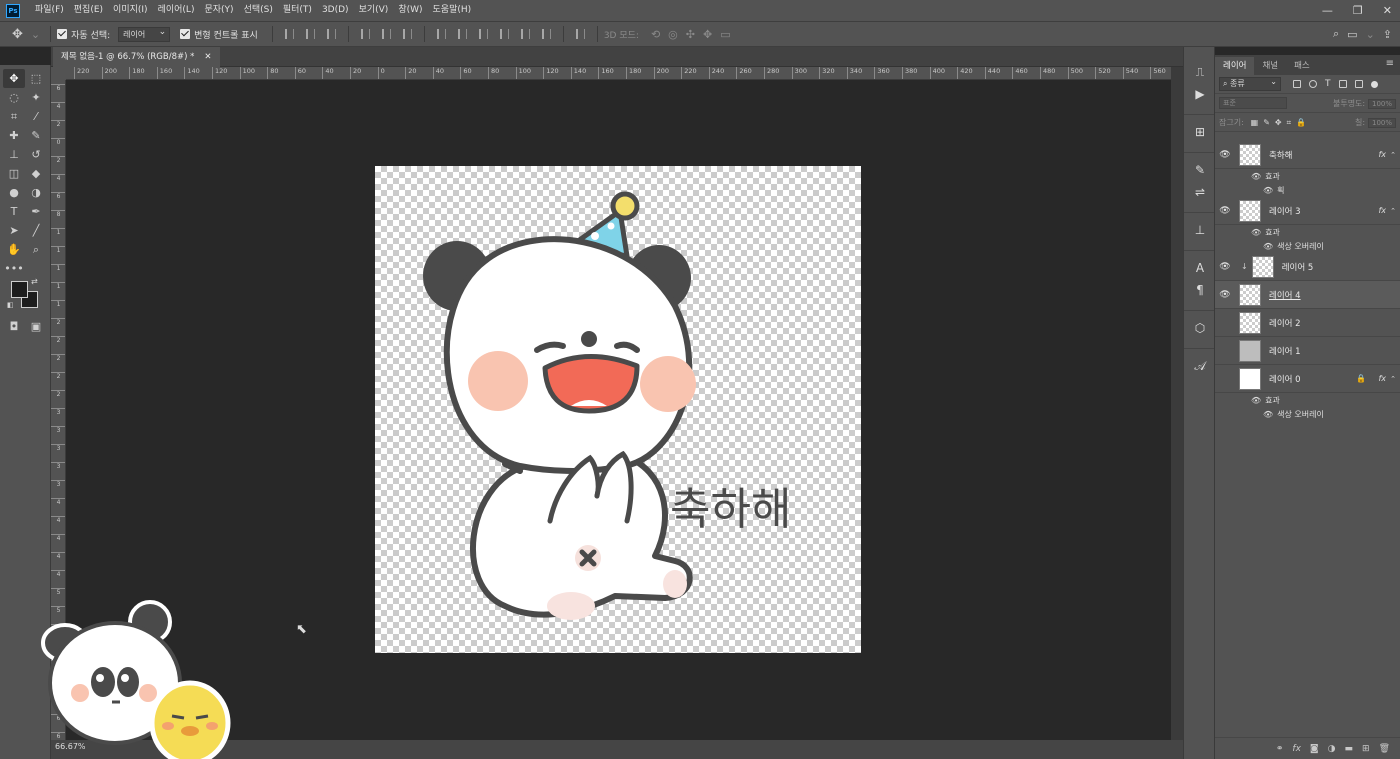  What do you see at coordinates (1177, 403) in the screenshot?
I see `vertical-scrollbar` at bounding box center [1177, 403].